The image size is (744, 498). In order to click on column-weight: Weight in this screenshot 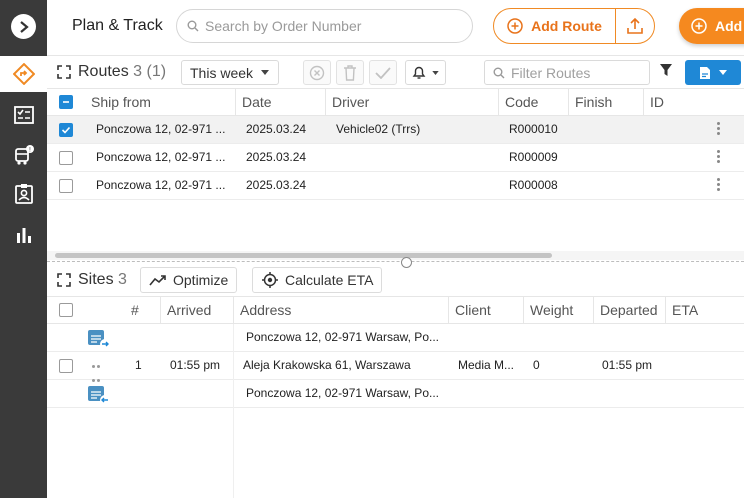, I will do `click(558, 310)`.